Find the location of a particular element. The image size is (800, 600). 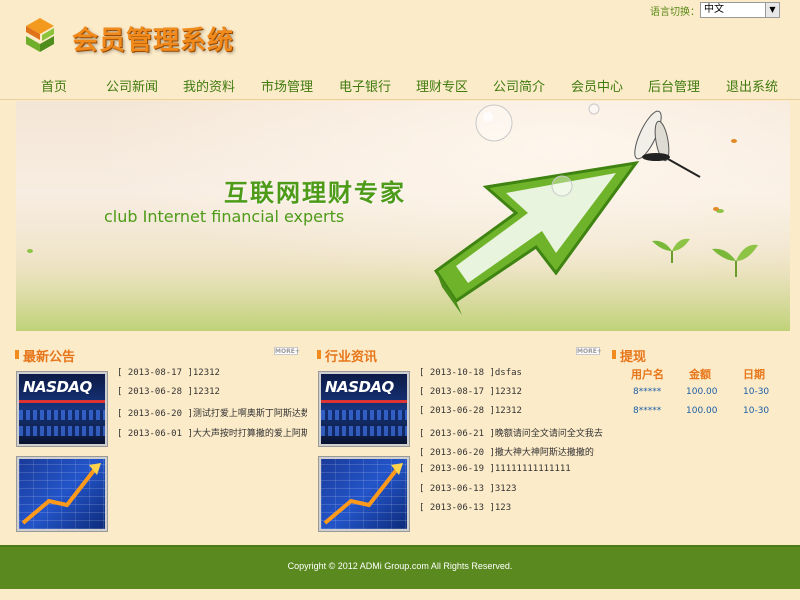

industry-item: [ 2013-06-28 ]12312 is located at coordinates (511, 411).